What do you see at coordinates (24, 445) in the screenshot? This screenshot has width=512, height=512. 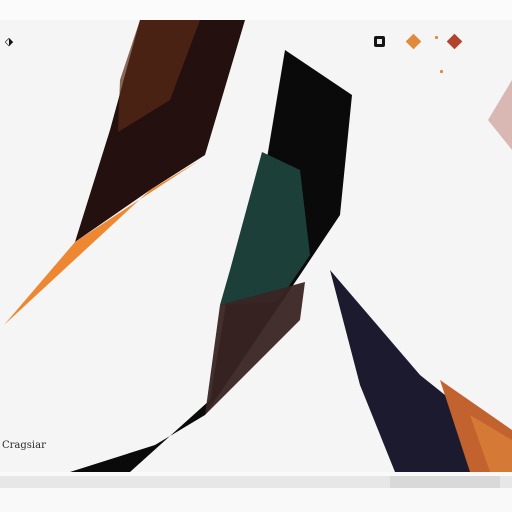 I see `app-label: Cragsiar` at bounding box center [24, 445].